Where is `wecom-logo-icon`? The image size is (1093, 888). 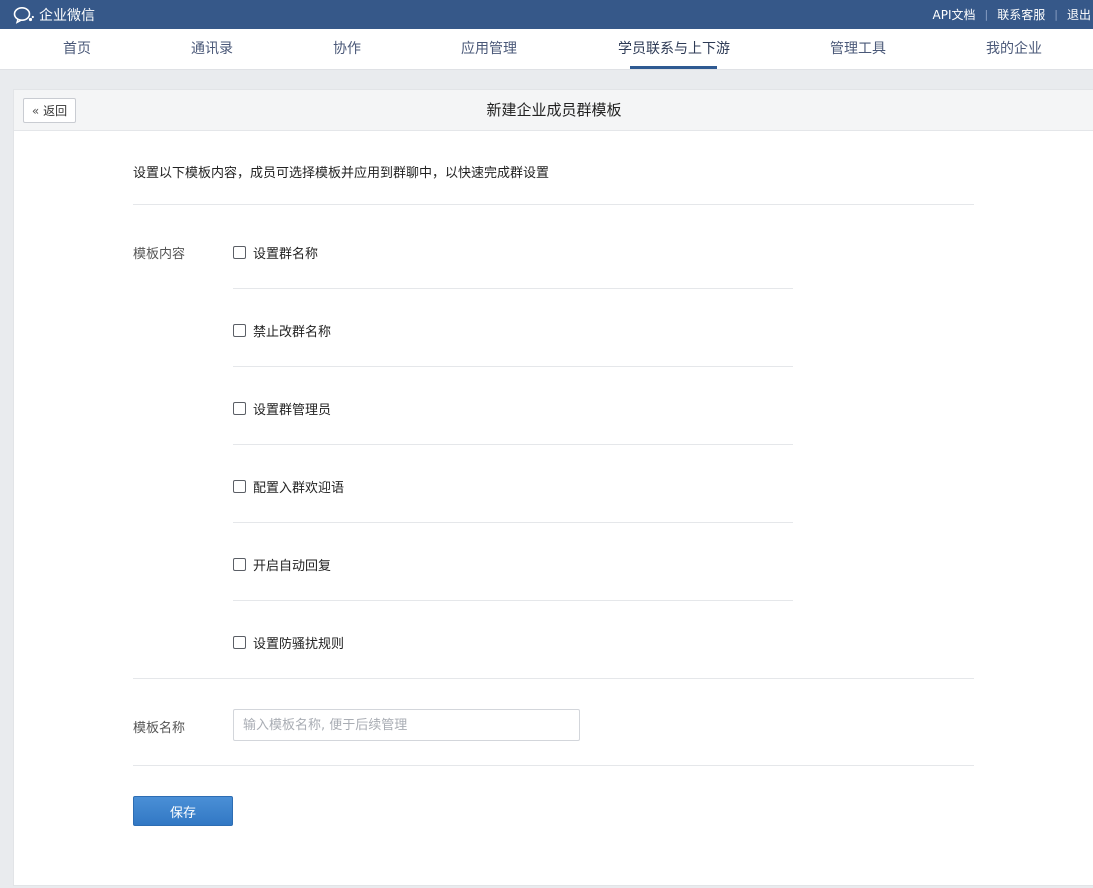 wecom-logo-icon is located at coordinates (23, 15).